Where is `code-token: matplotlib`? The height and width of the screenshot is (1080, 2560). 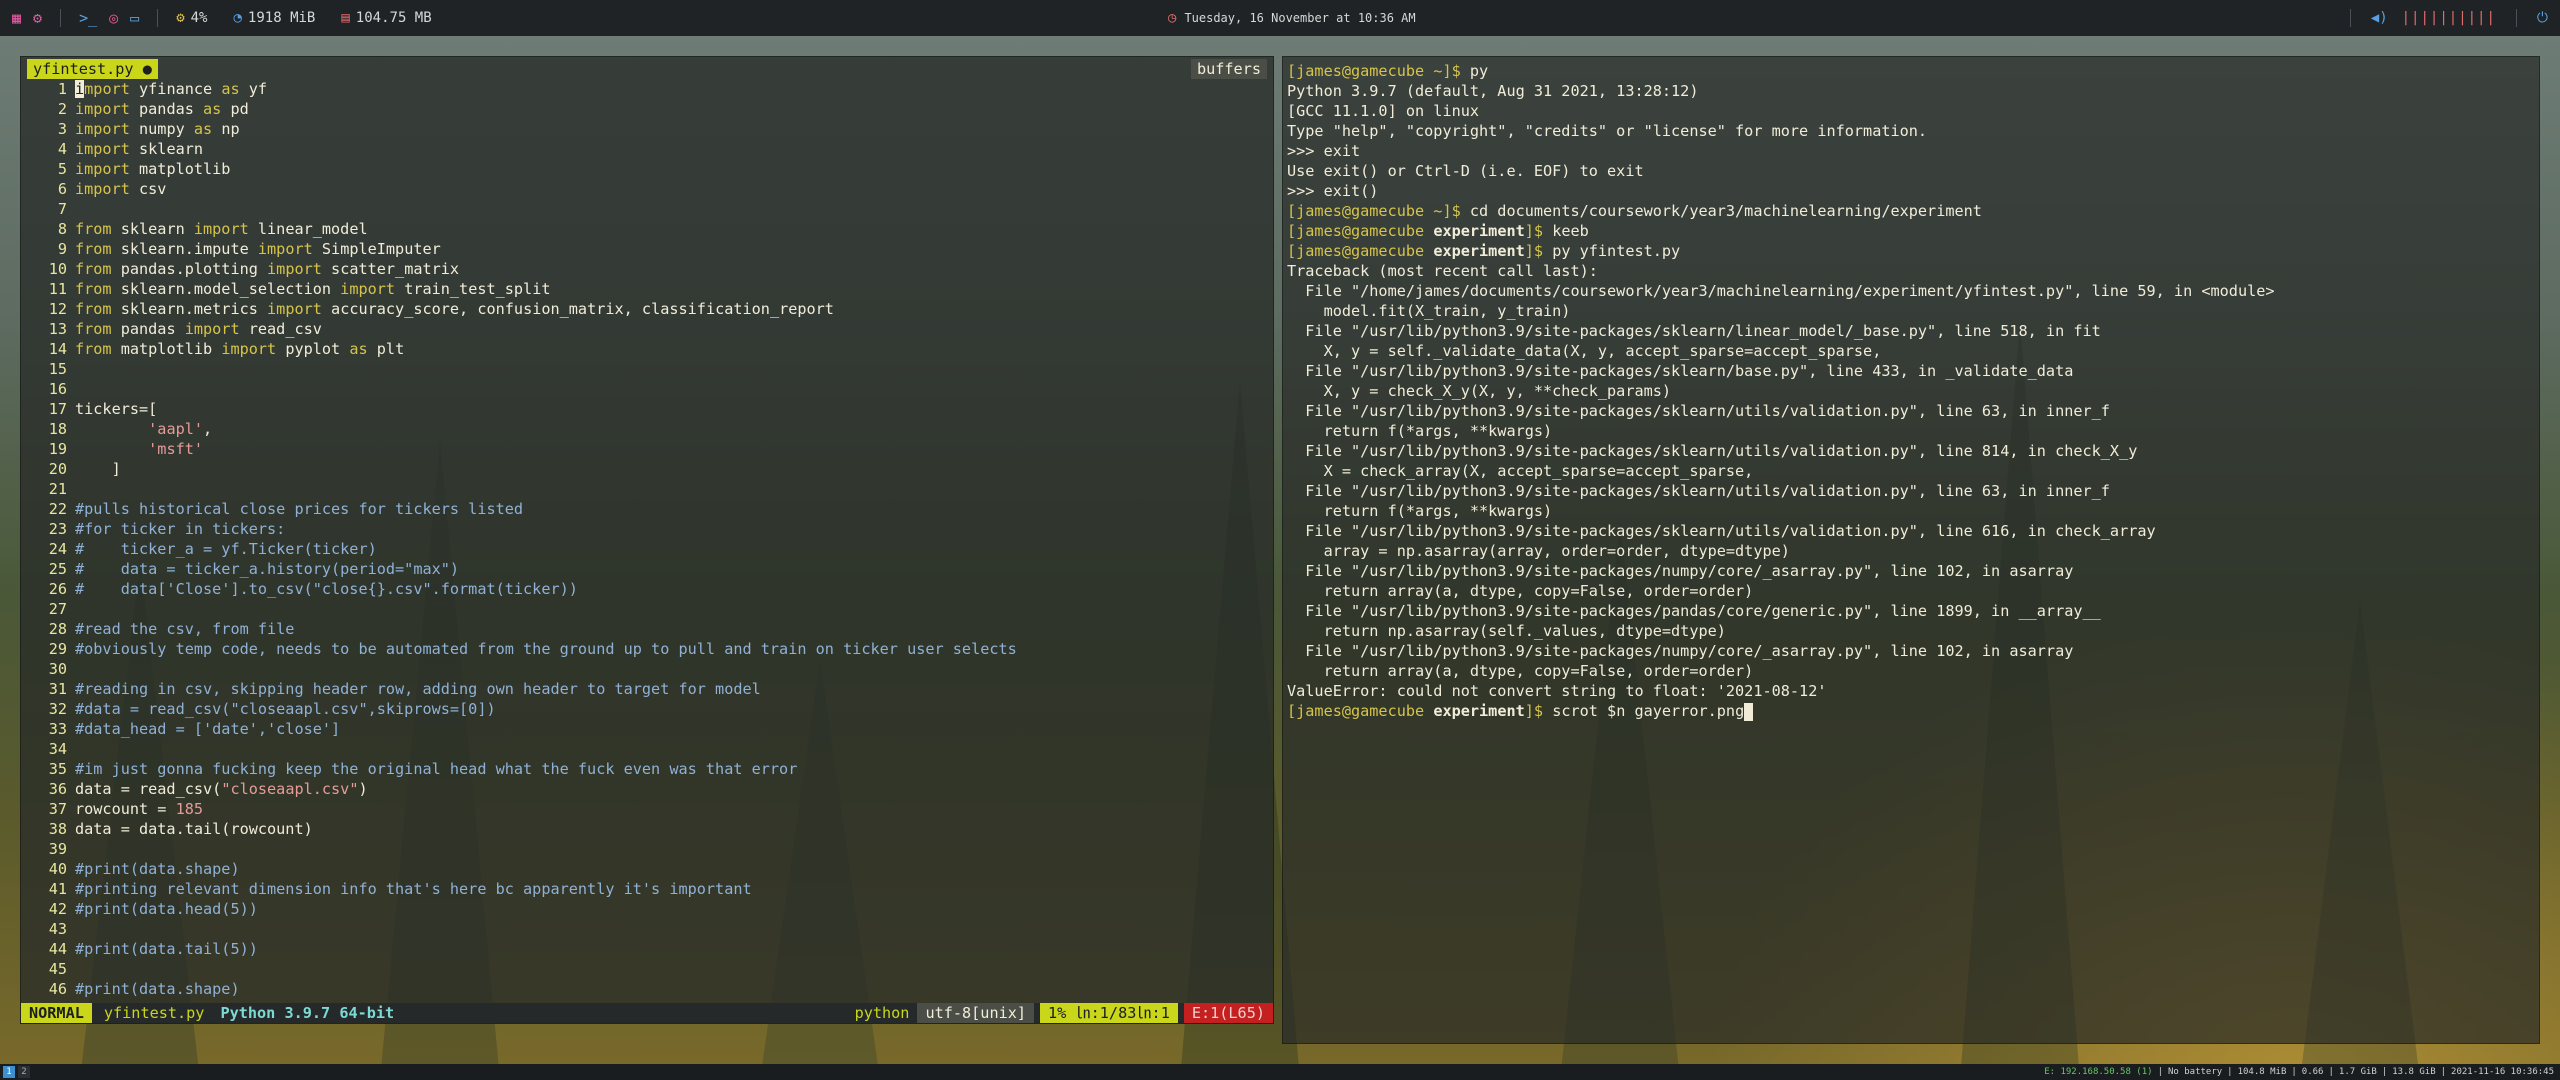 code-token: matplotlib is located at coordinates (166, 349).